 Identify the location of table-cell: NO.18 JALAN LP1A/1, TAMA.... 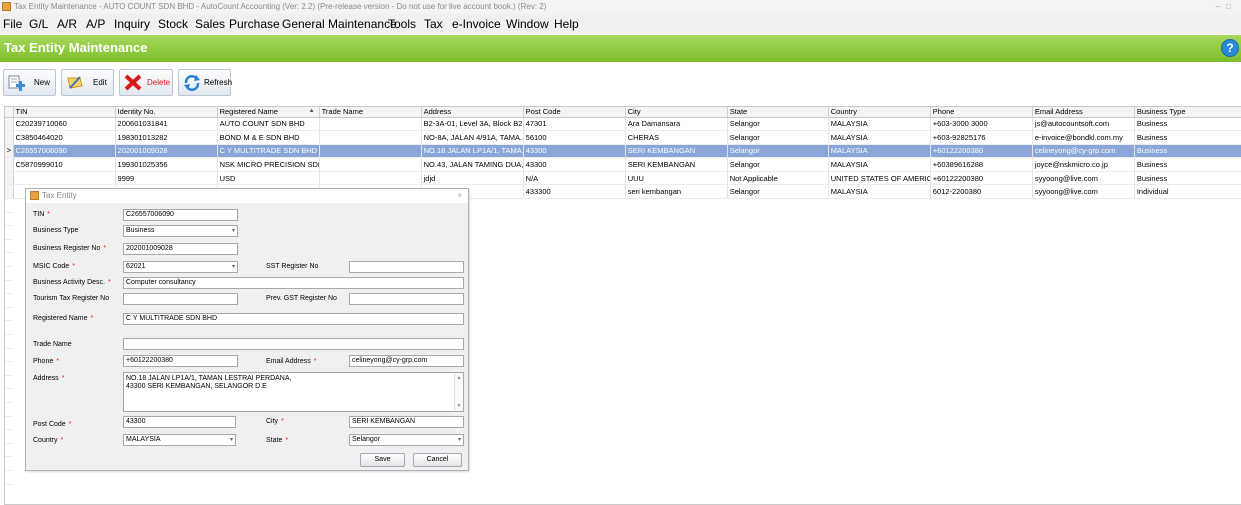
(472, 151).